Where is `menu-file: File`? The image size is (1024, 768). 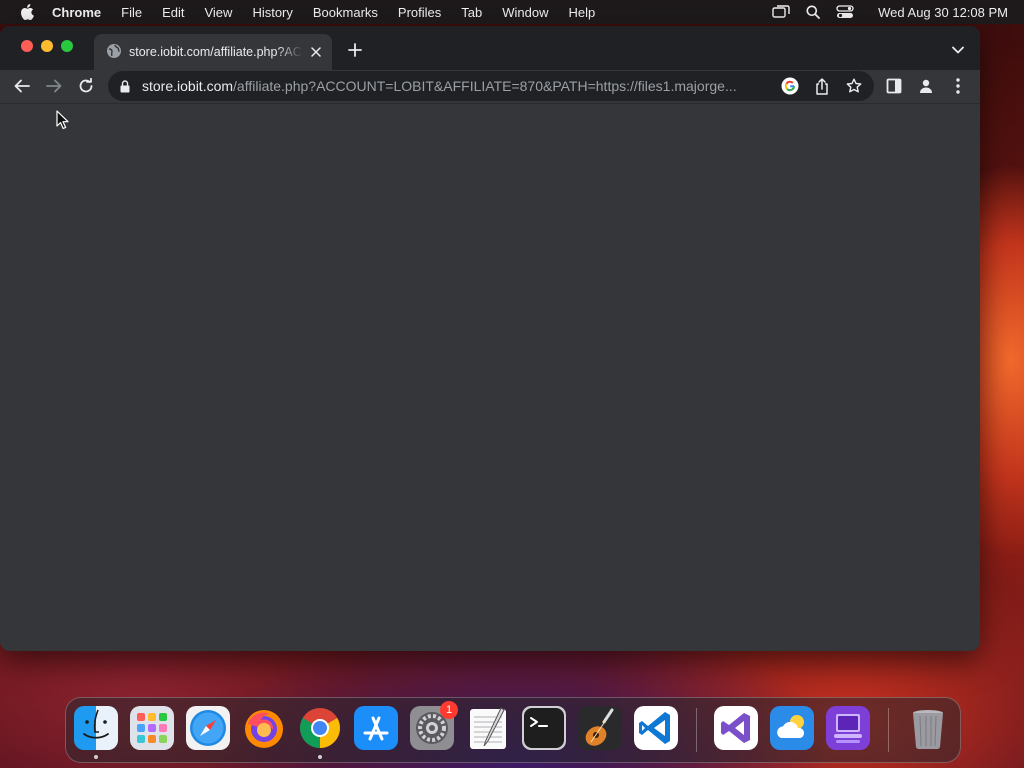 menu-file: File is located at coordinates (131, 12).